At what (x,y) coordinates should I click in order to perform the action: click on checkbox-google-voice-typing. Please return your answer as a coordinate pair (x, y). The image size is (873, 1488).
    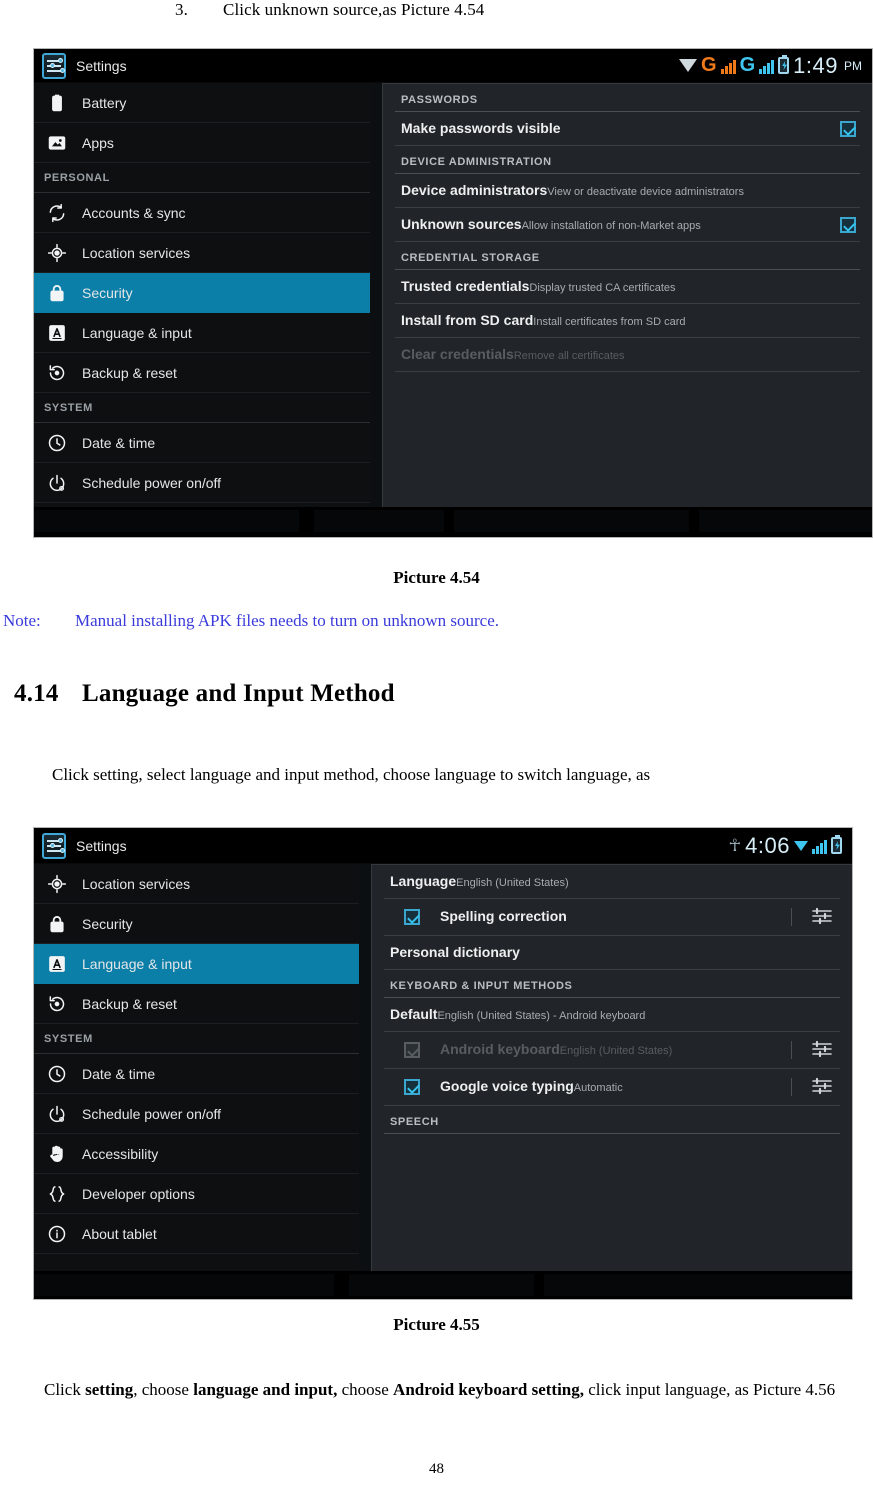
    Looking at the image, I should click on (412, 1087).